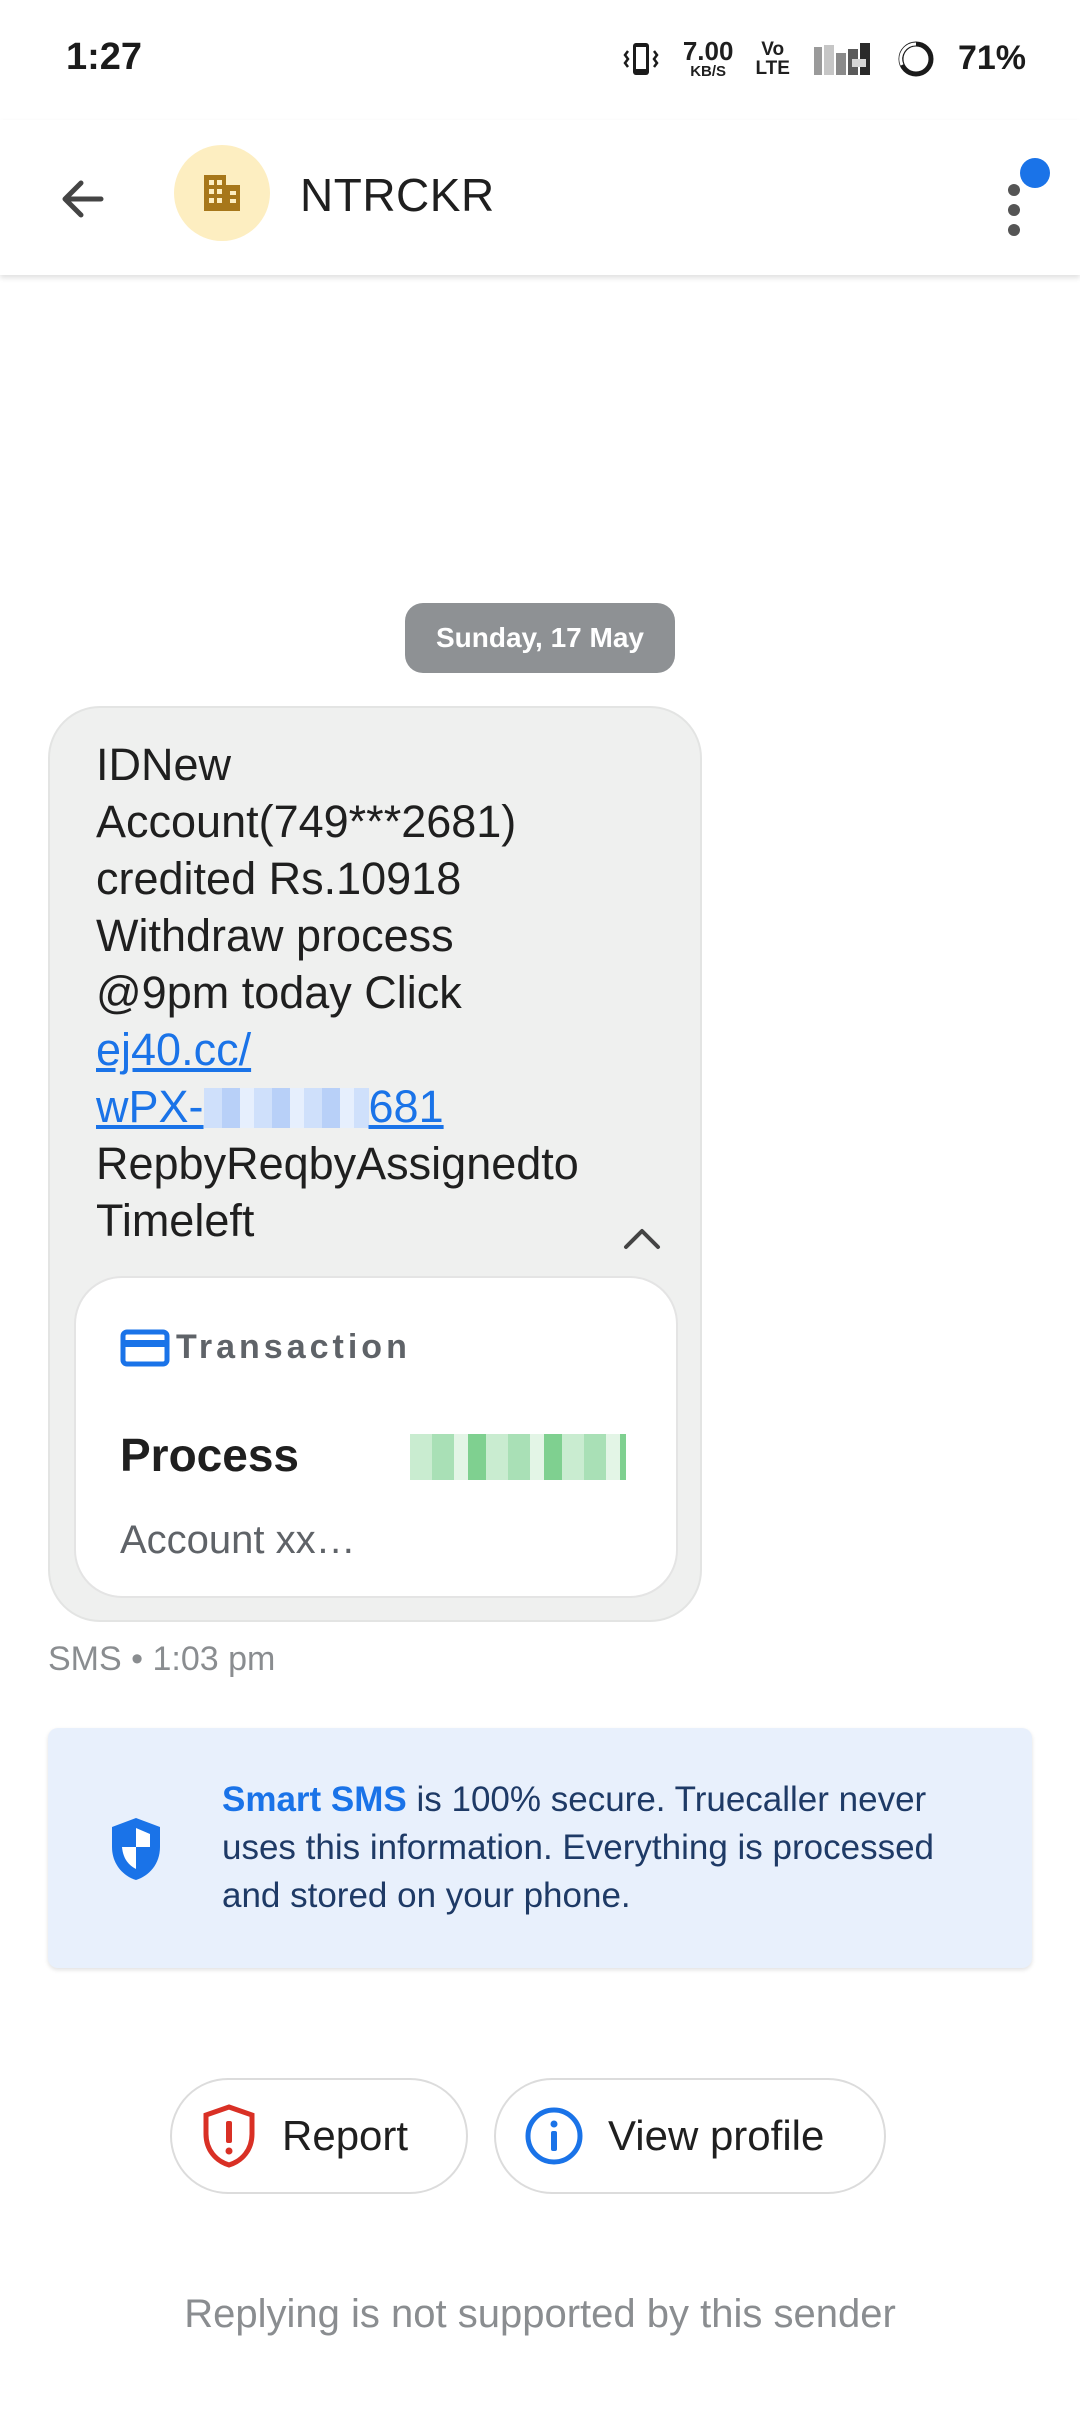  Describe the element at coordinates (279, 992) in the screenshot. I see `message-line: @9pm today Click` at that location.